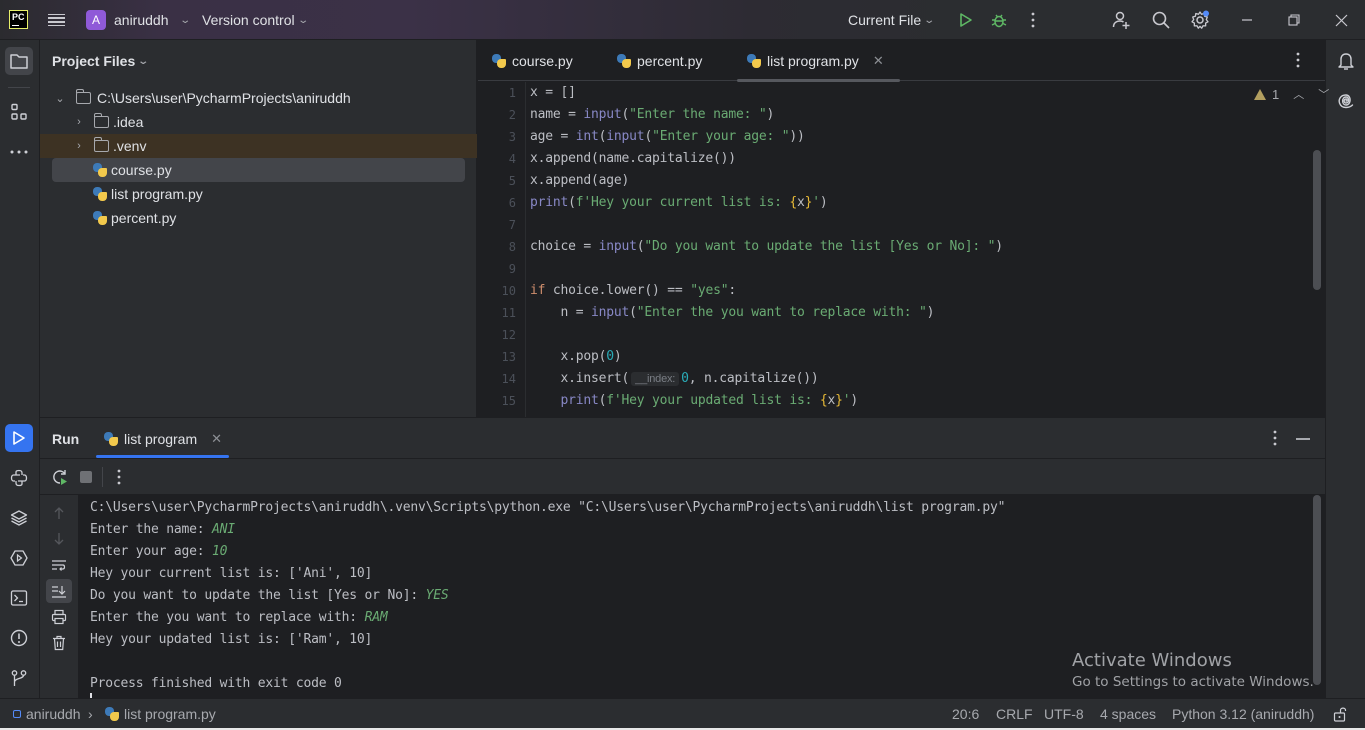 The width and height of the screenshot is (1365, 730). What do you see at coordinates (633, 159) in the screenshot?
I see `code-line: x.append(name.capitalize())` at bounding box center [633, 159].